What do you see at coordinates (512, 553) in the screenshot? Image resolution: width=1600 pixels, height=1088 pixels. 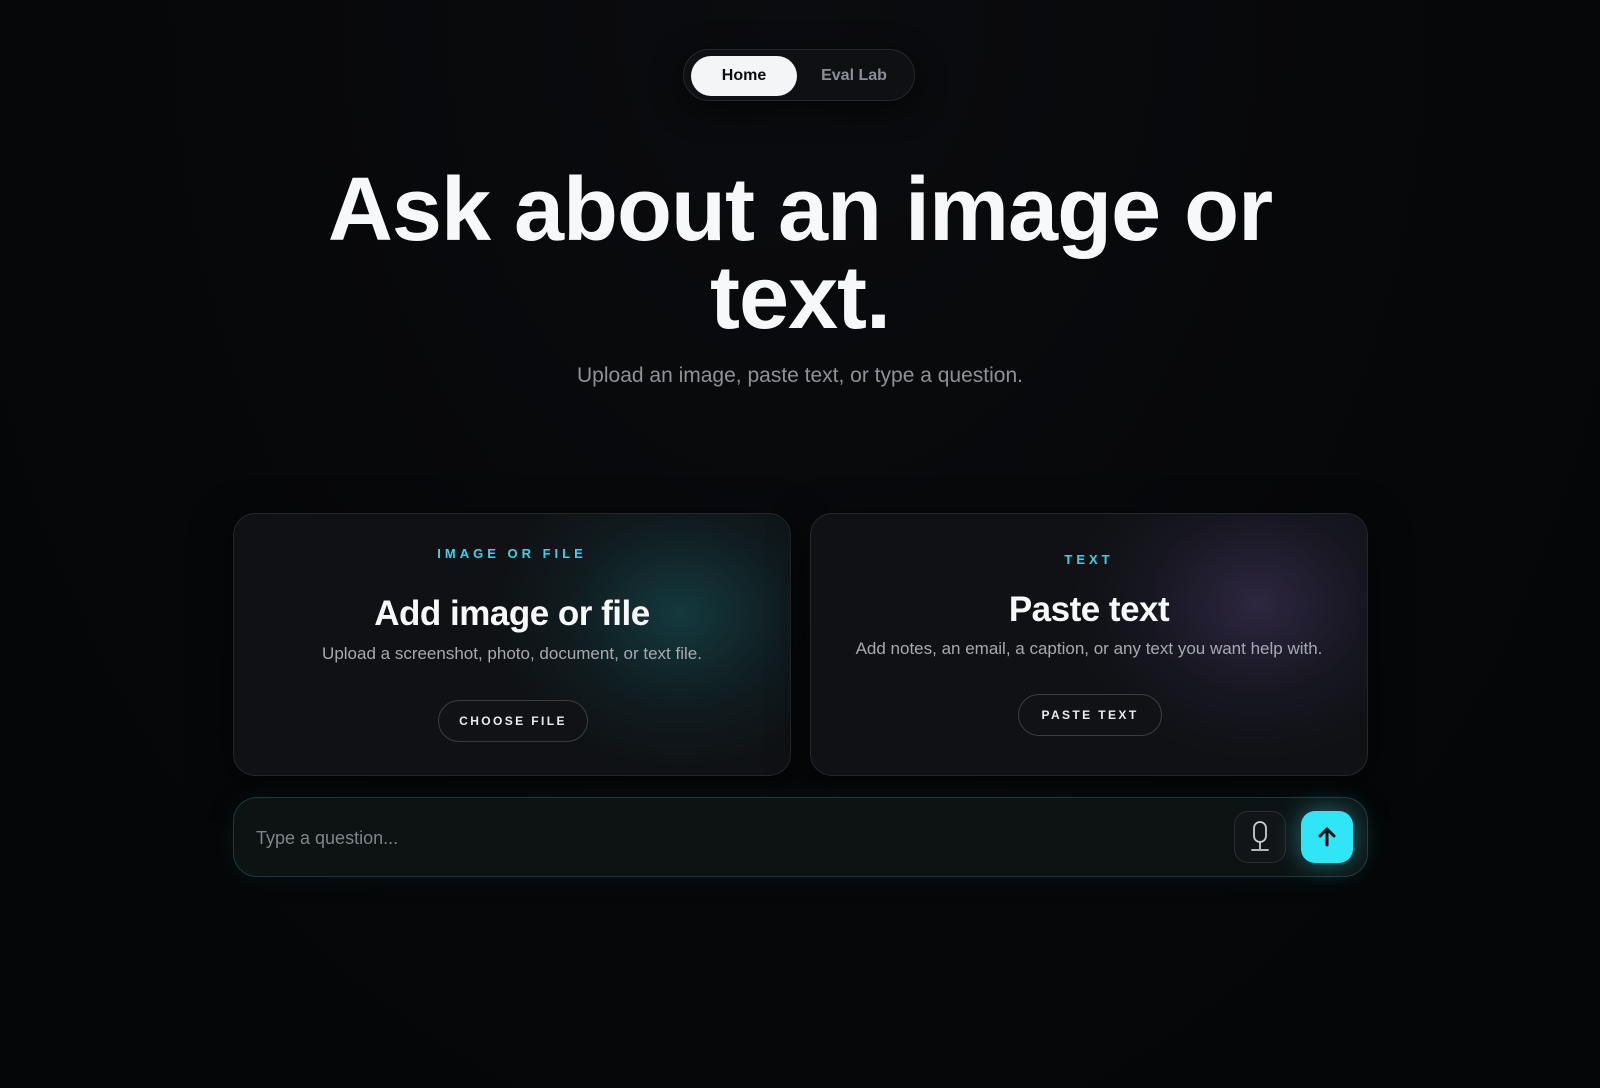 I see `card-eyebrow-image: IMAGE OR FILE` at bounding box center [512, 553].